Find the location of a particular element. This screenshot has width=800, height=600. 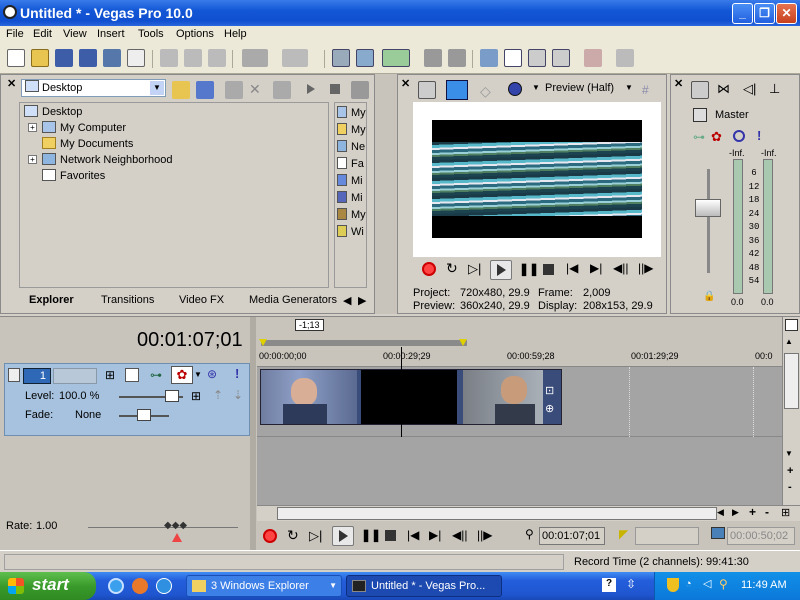

search-tray-icon: ⚲ is located at coordinates (723, 584).